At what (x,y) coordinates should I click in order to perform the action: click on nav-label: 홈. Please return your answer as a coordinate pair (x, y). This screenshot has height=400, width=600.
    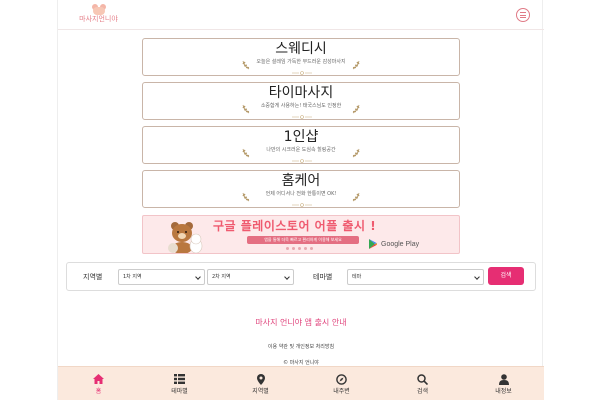
    Looking at the image, I should click on (98, 391).